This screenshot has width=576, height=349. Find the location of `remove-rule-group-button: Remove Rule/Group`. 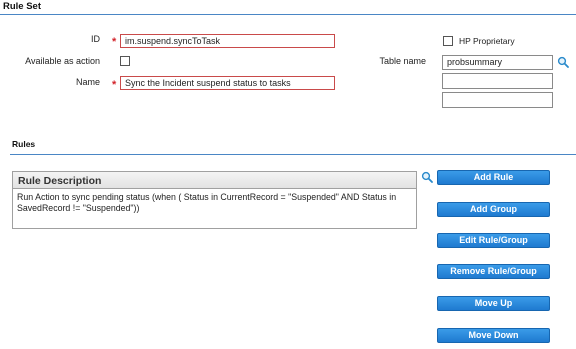

remove-rule-group-button: Remove Rule/Group is located at coordinates (493, 271).